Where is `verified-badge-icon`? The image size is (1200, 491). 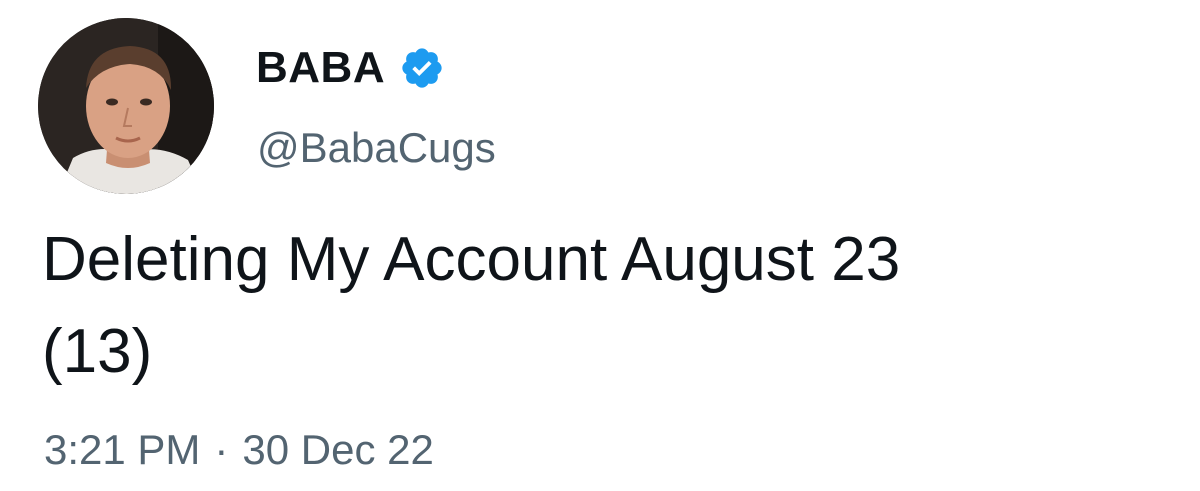 verified-badge-icon is located at coordinates (422, 68).